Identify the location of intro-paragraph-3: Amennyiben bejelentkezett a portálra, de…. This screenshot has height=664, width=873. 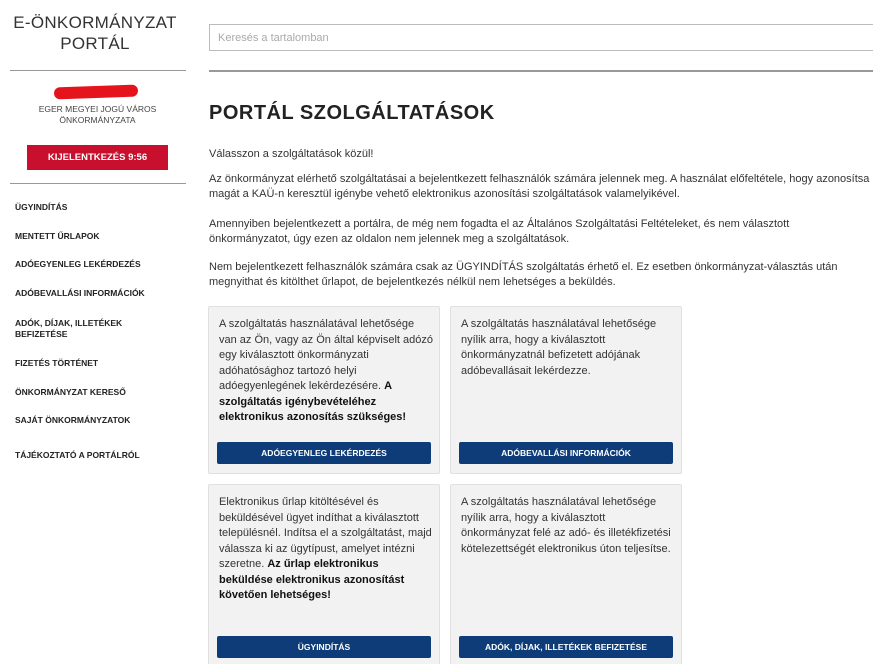
(499, 231).